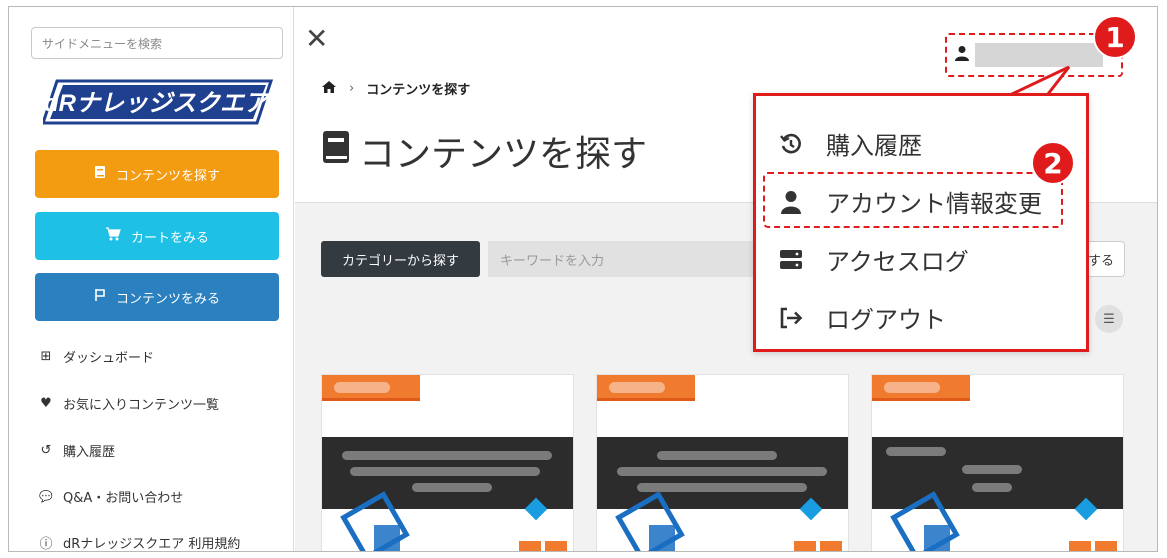 The width and height of the screenshot is (1167, 558). Describe the element at coordinates (46, 356) in the screenshot. I see `grid-icon: ⊞` at that location.